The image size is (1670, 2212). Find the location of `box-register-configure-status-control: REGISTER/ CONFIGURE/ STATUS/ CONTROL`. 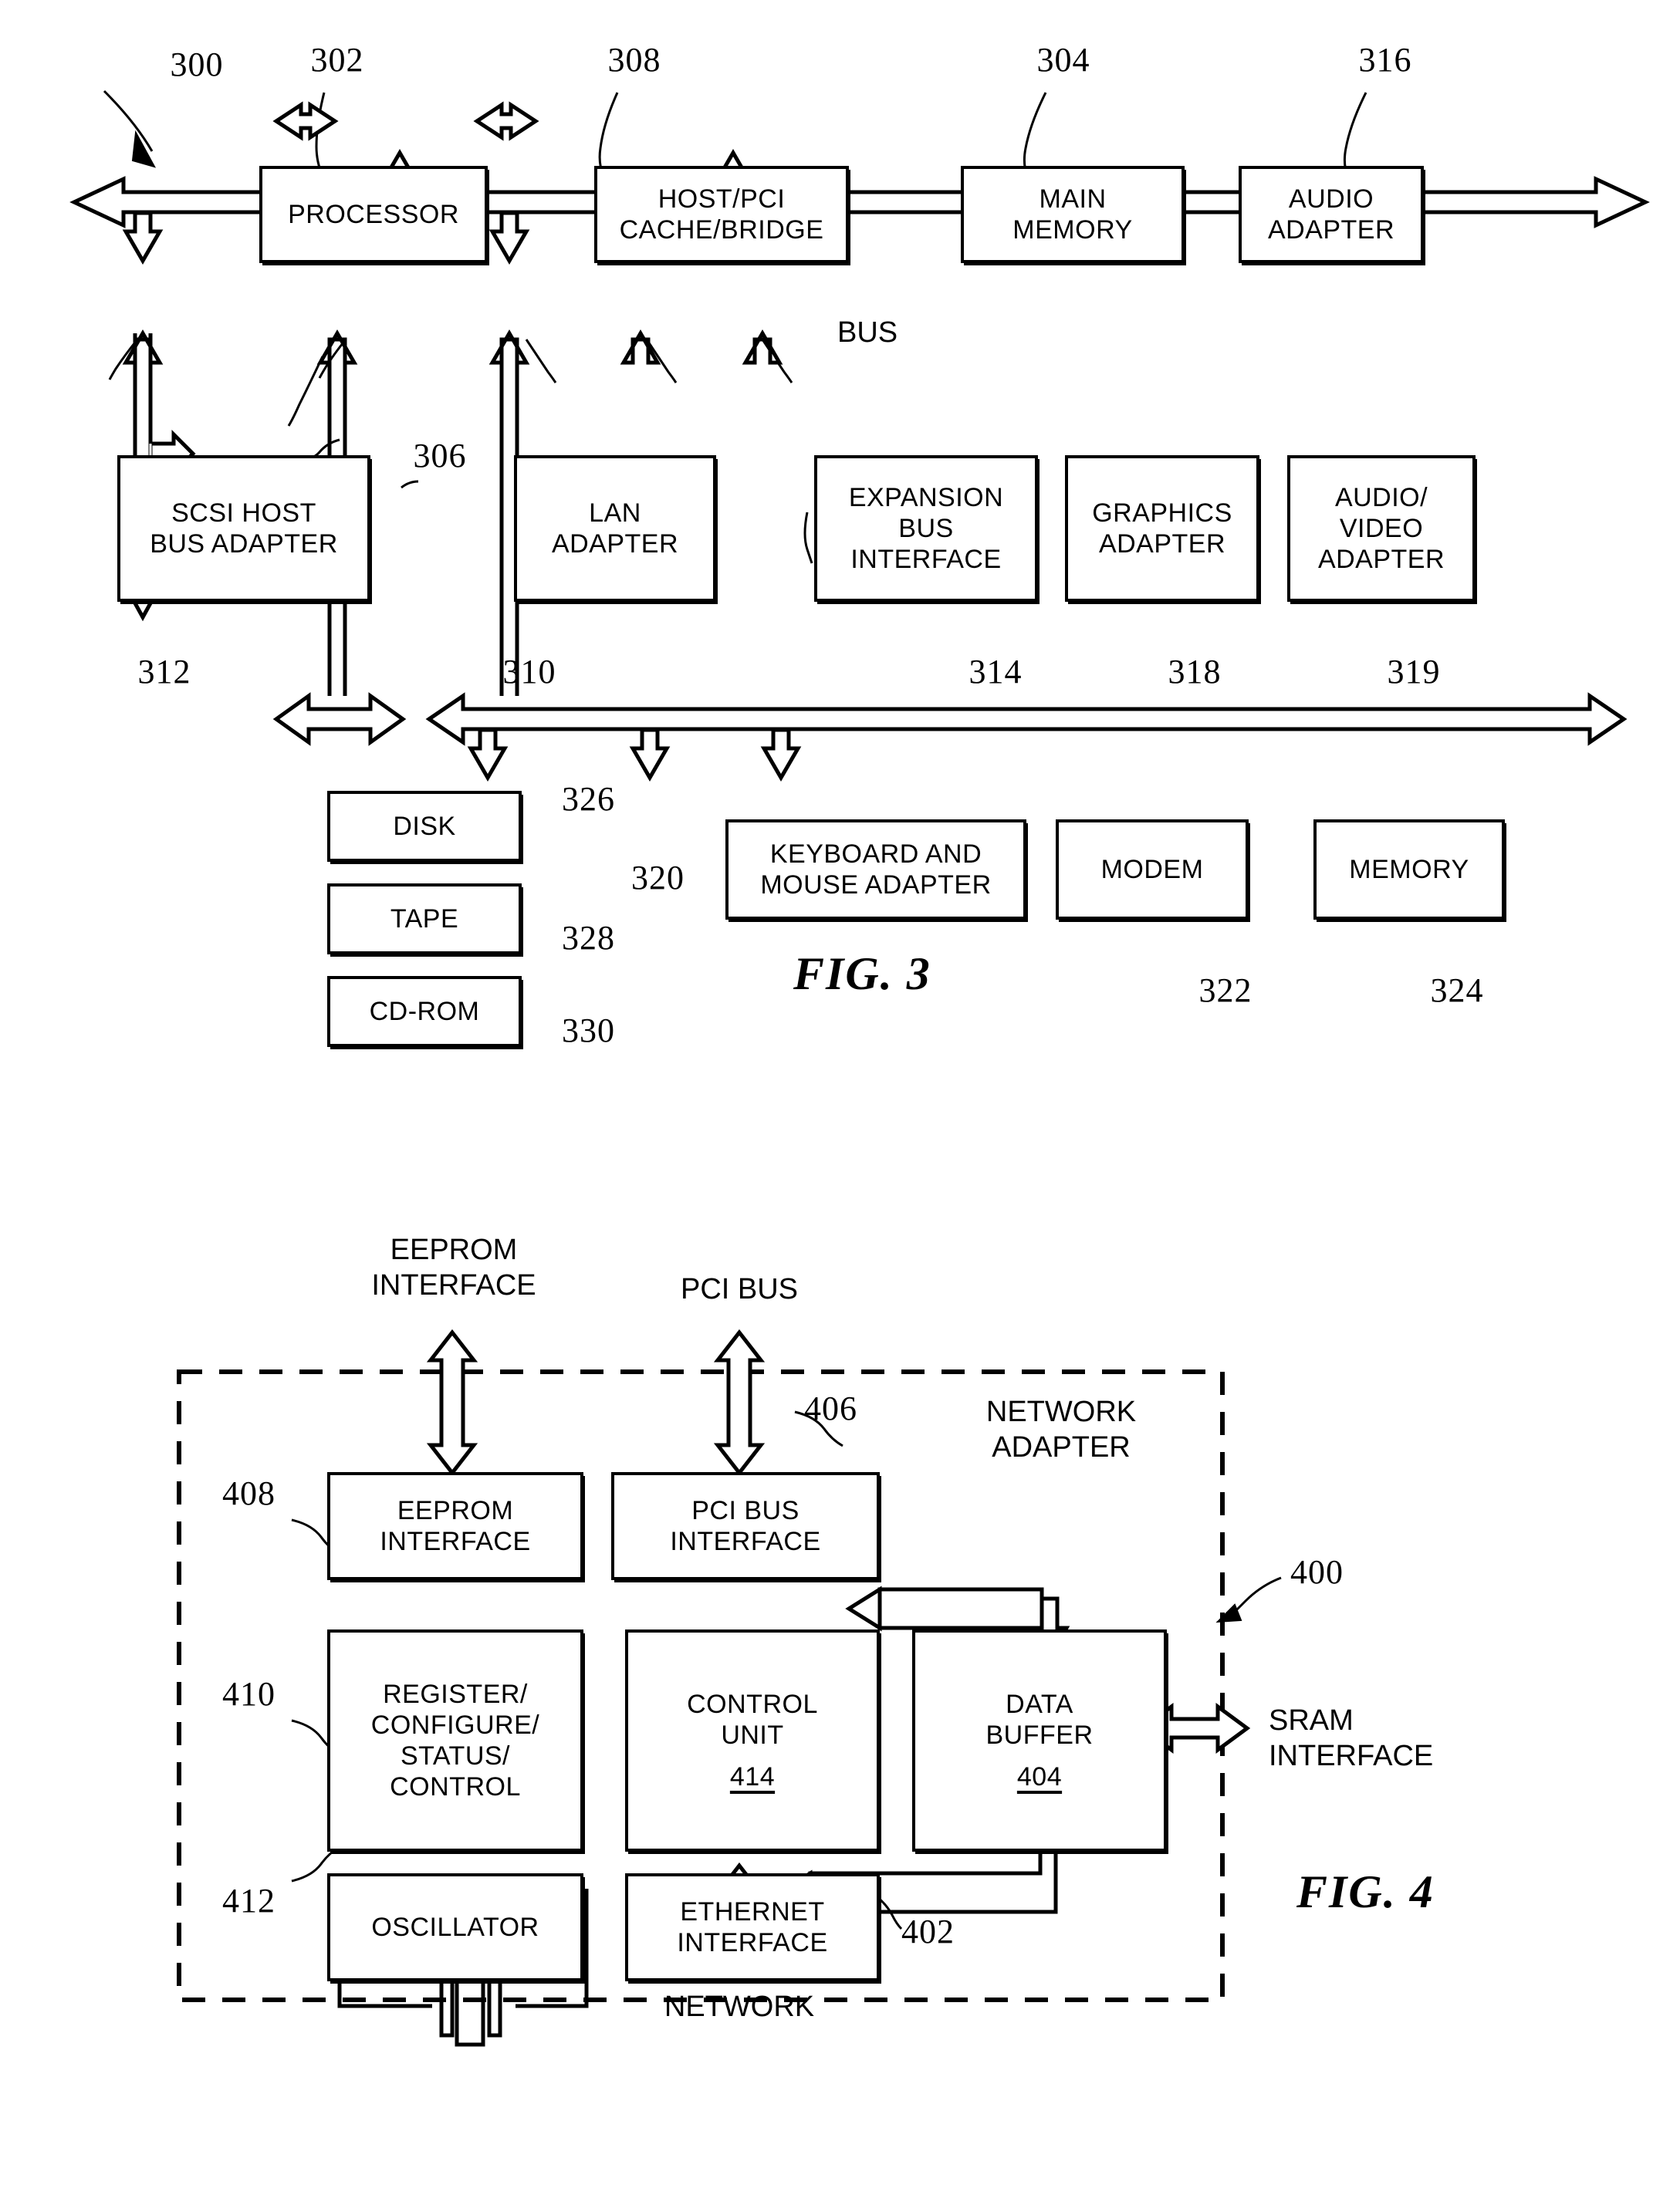

box-register-configure-status-control: REGISTER/ CONFIGURE/ STATUS/ CONTROL is located at coordinates (455, 1740).